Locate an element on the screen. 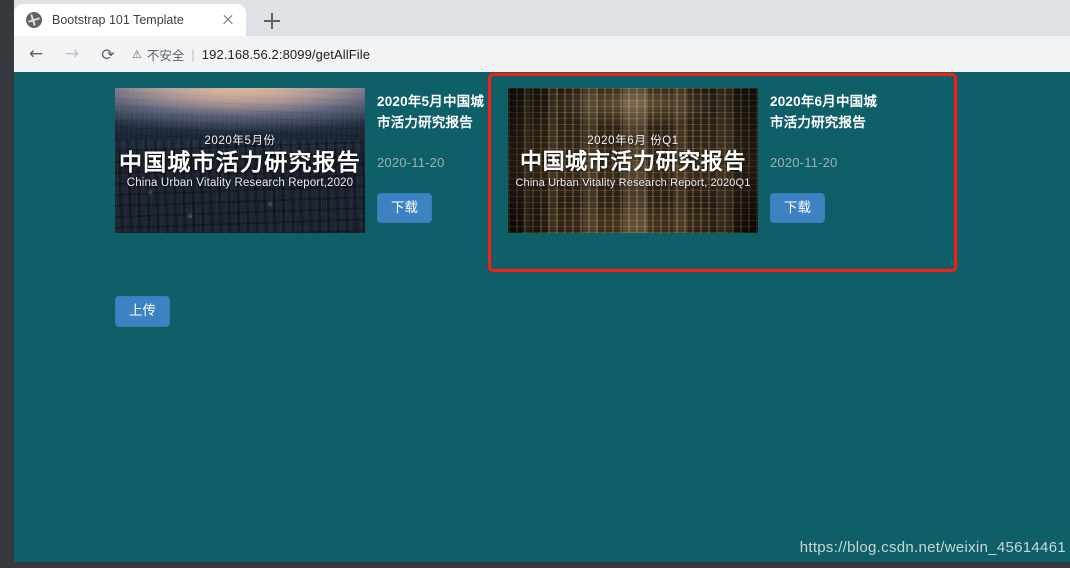 The width and height of the screenshot is (1070, 568). file-title: 2020年6月中国城市活力研究报告 is located at coordinates (824, 112).